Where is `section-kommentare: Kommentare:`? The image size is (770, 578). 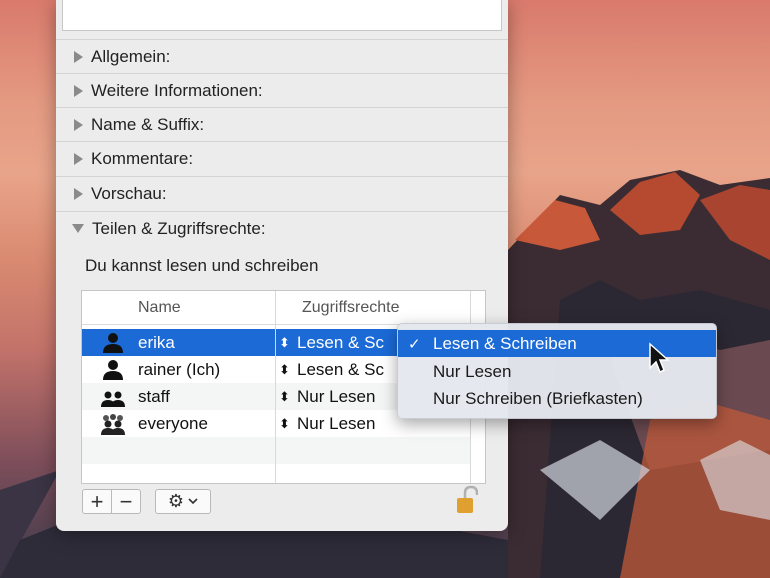
section-kommentare: Kommentare: is located at coordinates (282, 158).